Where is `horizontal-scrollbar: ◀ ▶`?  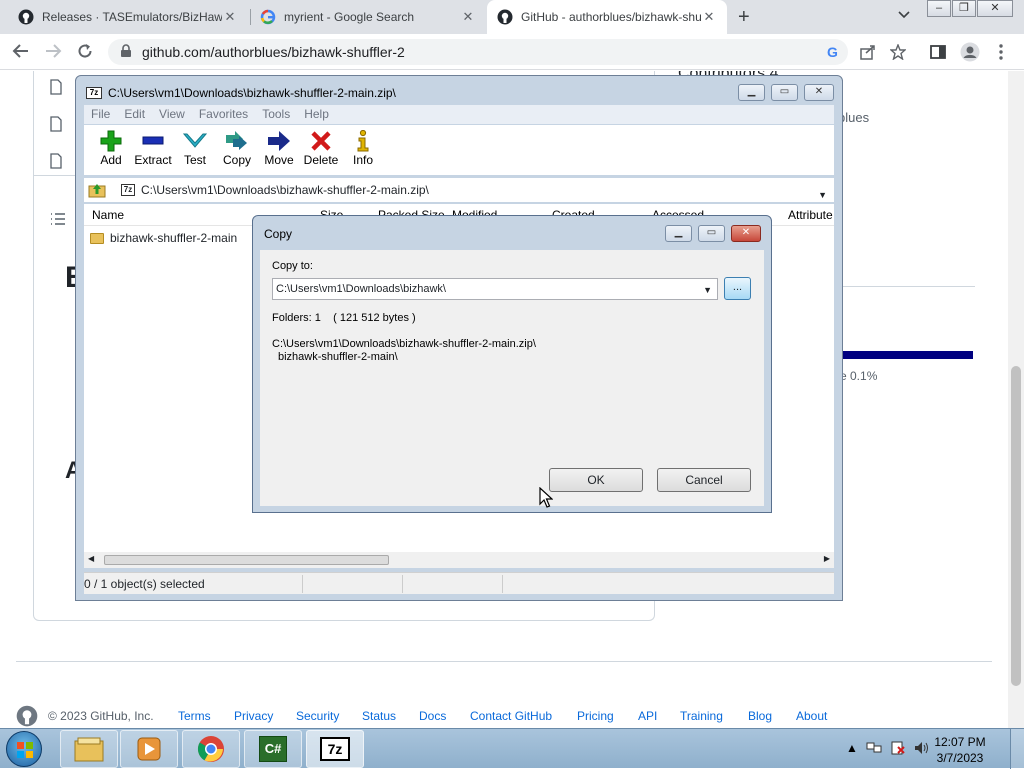 horizontal-scrollbar: ◀ ▶ is located at coordinates (459, 560).